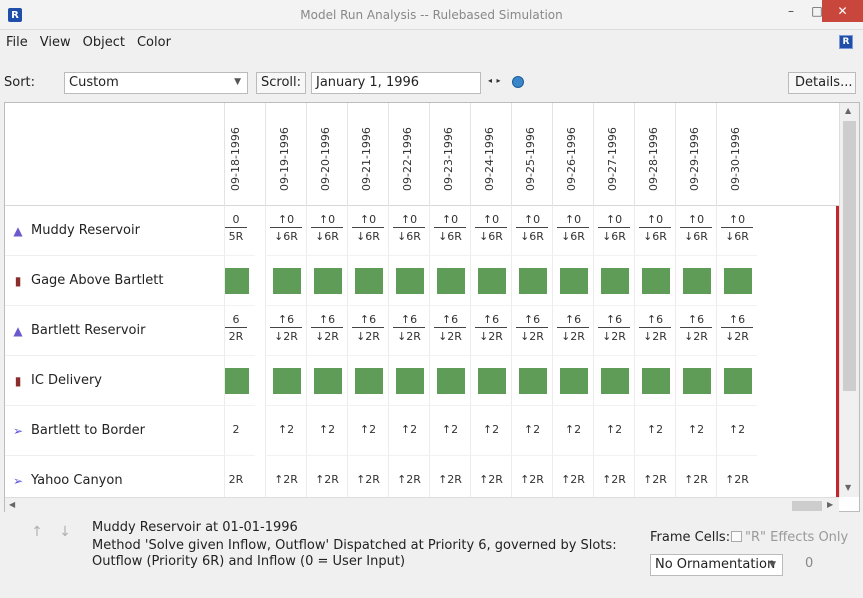  I want to click on vertical-scroll-thumb, so click(849, 256).